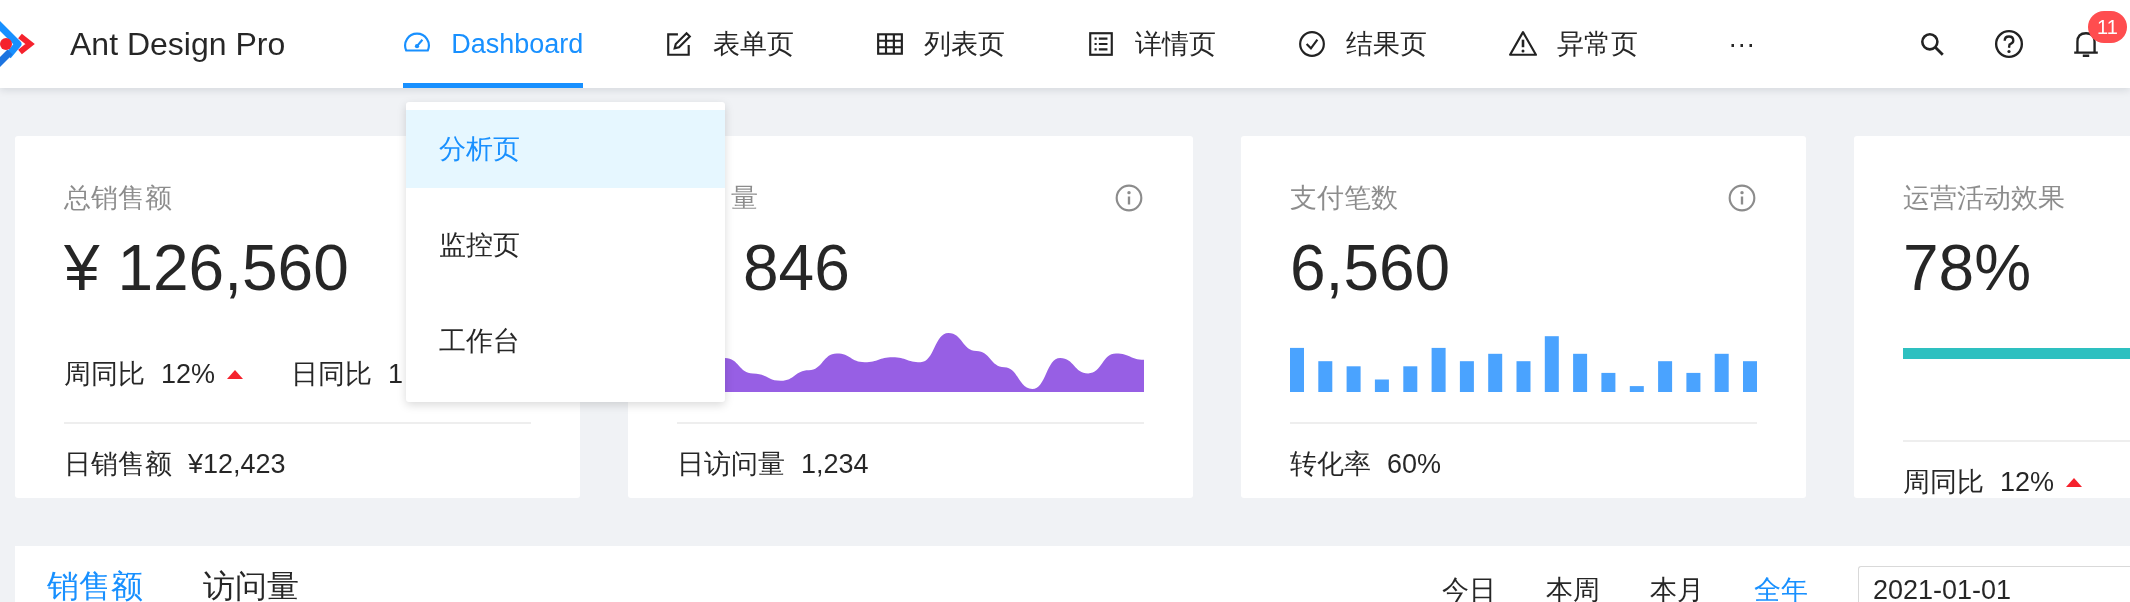 The image size is (2130, 602). I want to click on stat-label: 转化率, so click(1330, 464).